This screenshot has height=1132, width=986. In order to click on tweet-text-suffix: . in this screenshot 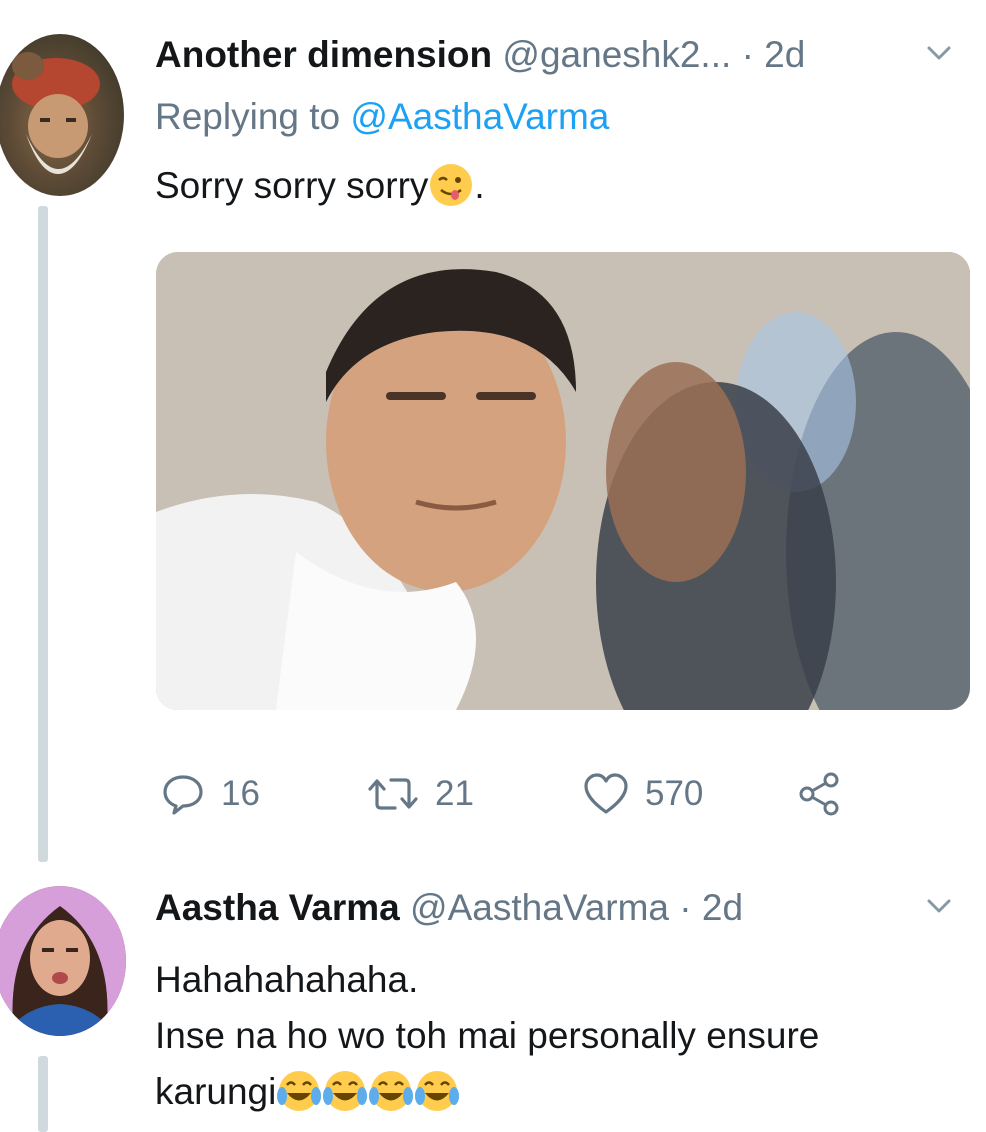, I will do `click(479, 185)`.